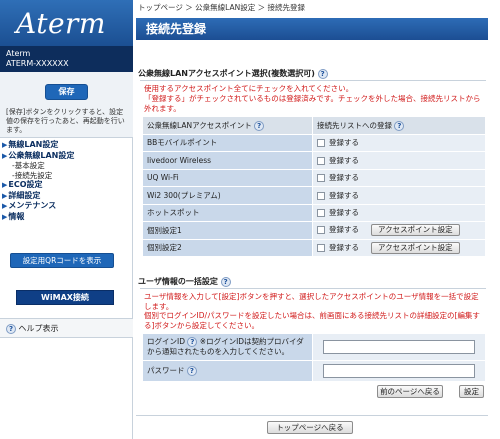 Image resolution: width=500 pixels, height=439 pixels. I want to click on help-toggle: ? ヘルプ表示, so click(66, 328).